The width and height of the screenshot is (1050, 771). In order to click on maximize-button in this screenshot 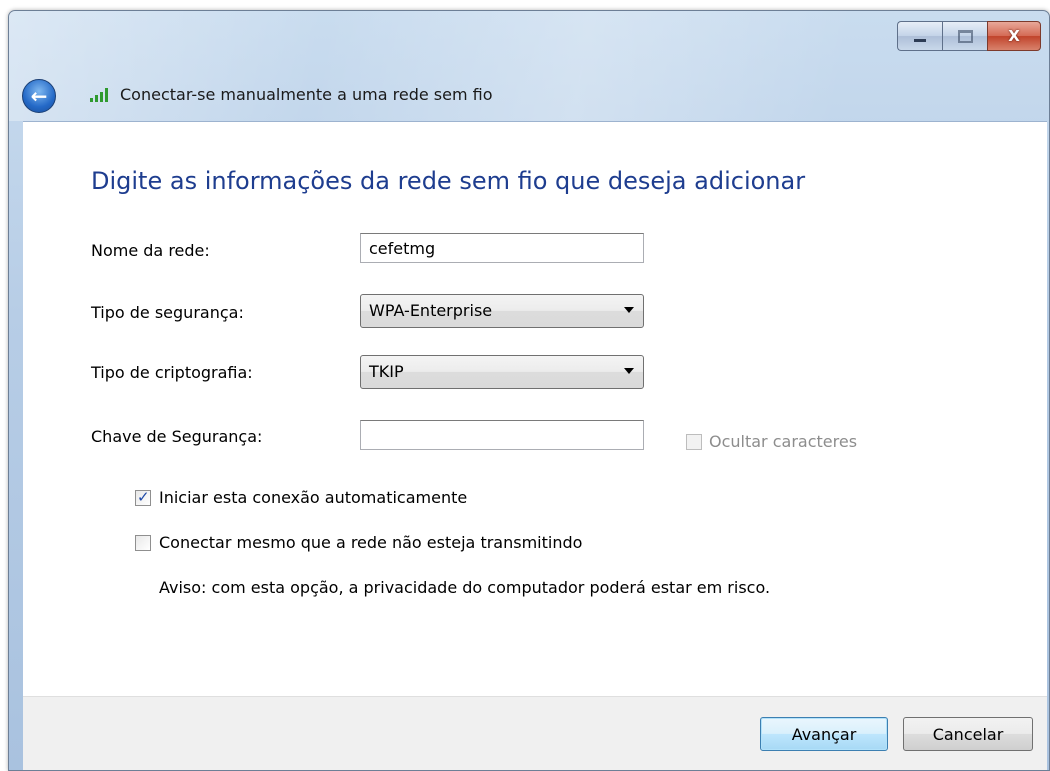, I will do `click(964, 36)`.